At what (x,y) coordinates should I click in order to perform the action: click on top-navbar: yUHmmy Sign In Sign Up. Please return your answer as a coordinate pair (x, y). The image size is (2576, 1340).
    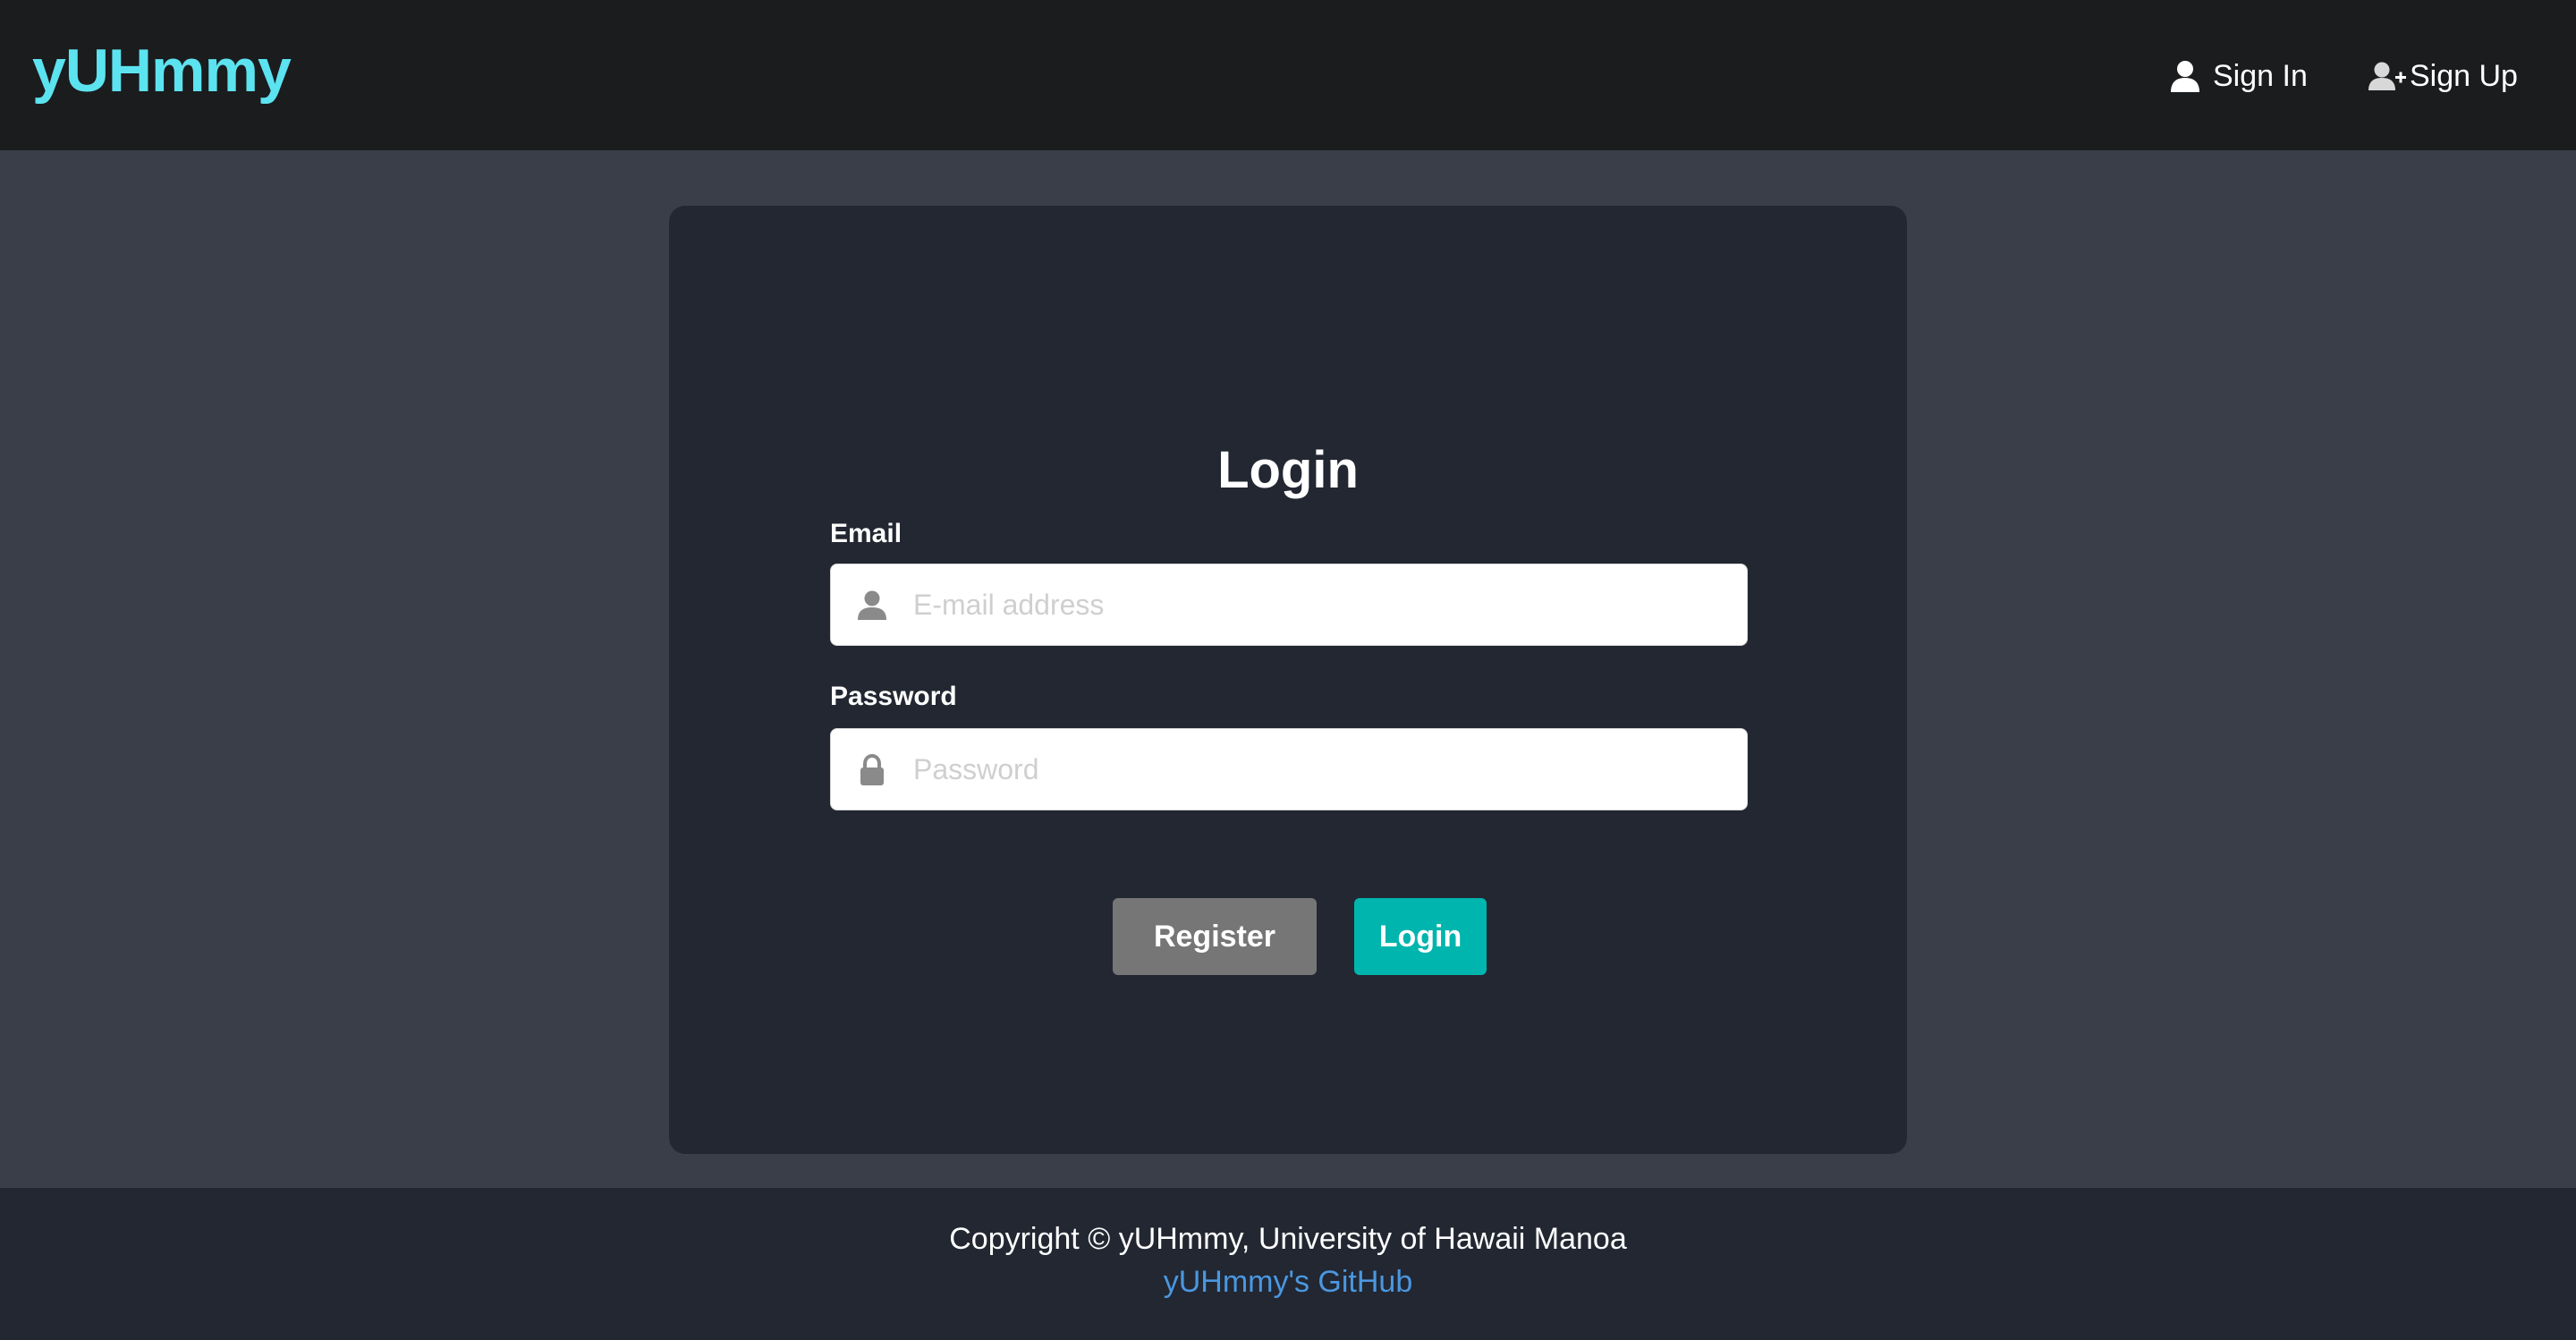
    Looking at the image, I should click on (1288, 75).